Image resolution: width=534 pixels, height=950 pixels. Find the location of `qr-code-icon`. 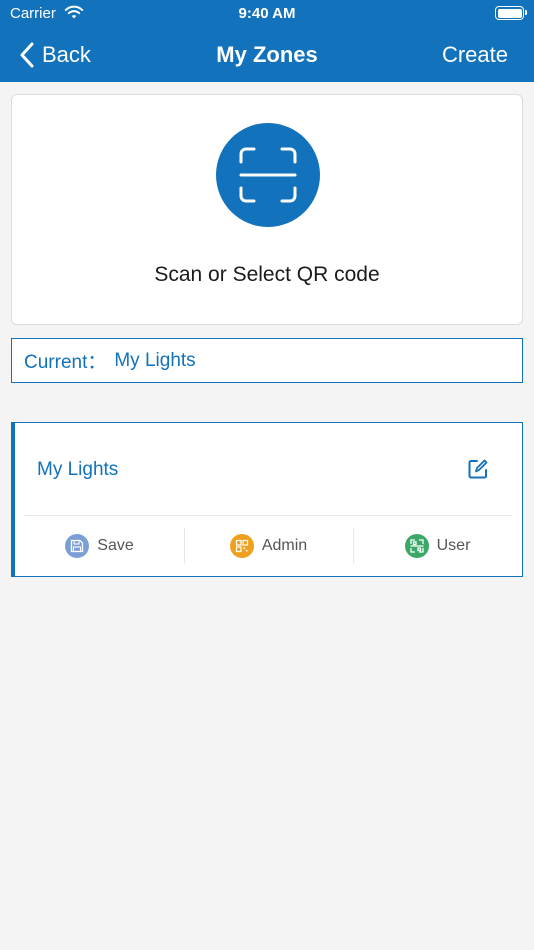

qr-code-icon is located at coordinates (241, 546).